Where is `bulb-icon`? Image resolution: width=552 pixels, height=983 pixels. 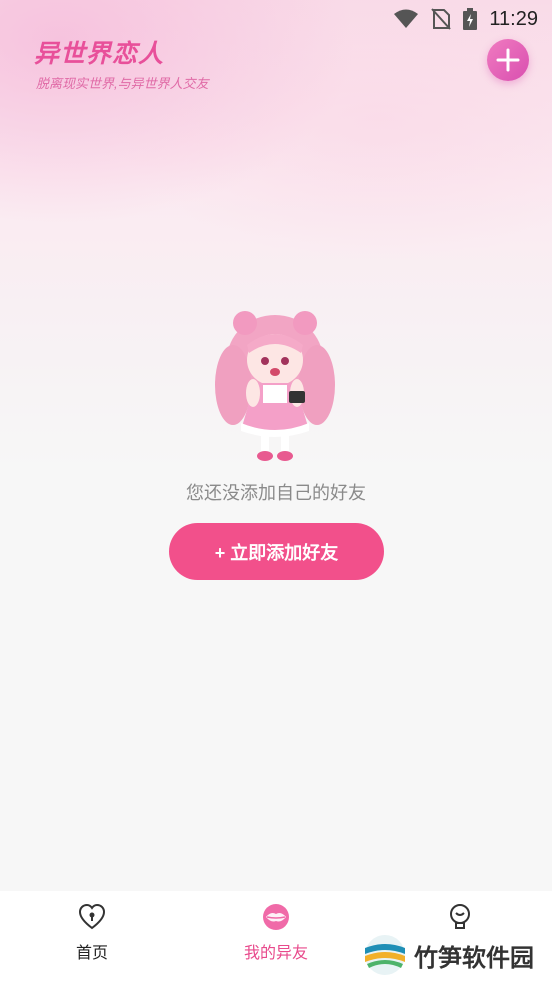
bulb-icon is located at coordinates (460, 916).